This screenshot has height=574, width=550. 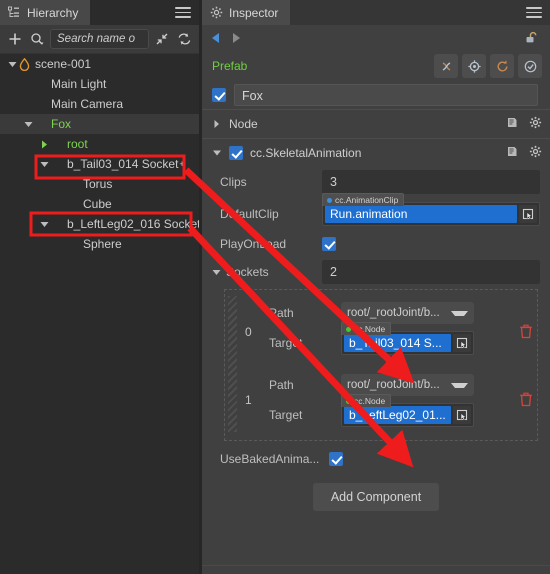 I want to click on tab-inspector-label: Inspector, so click(x=254, y=12).